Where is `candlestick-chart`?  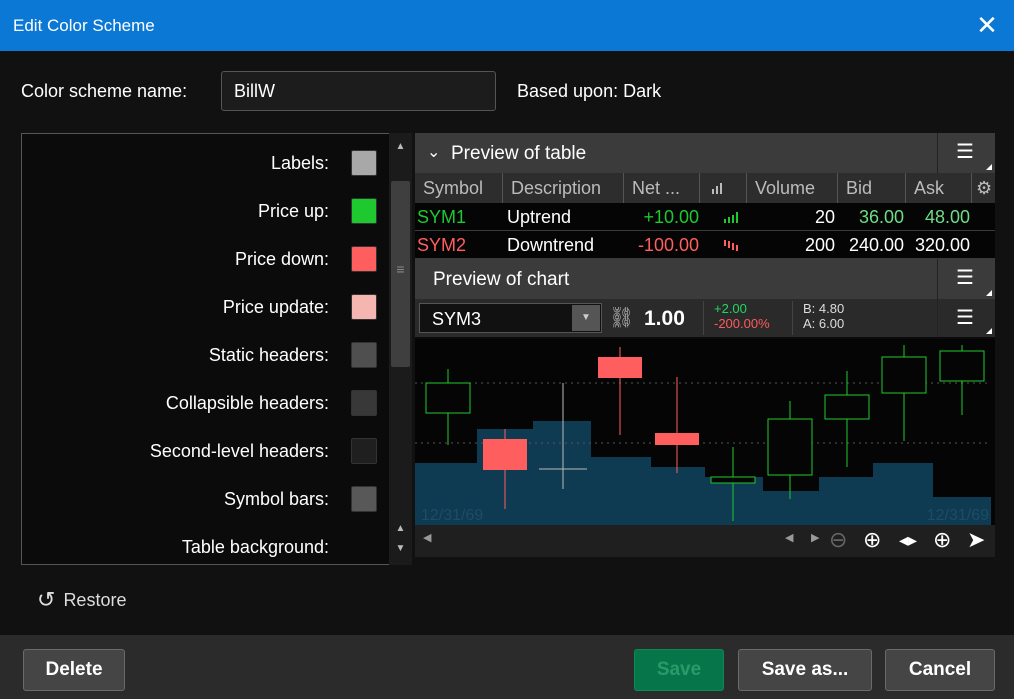 candlestick-chart is located at coordinates (703, 435).